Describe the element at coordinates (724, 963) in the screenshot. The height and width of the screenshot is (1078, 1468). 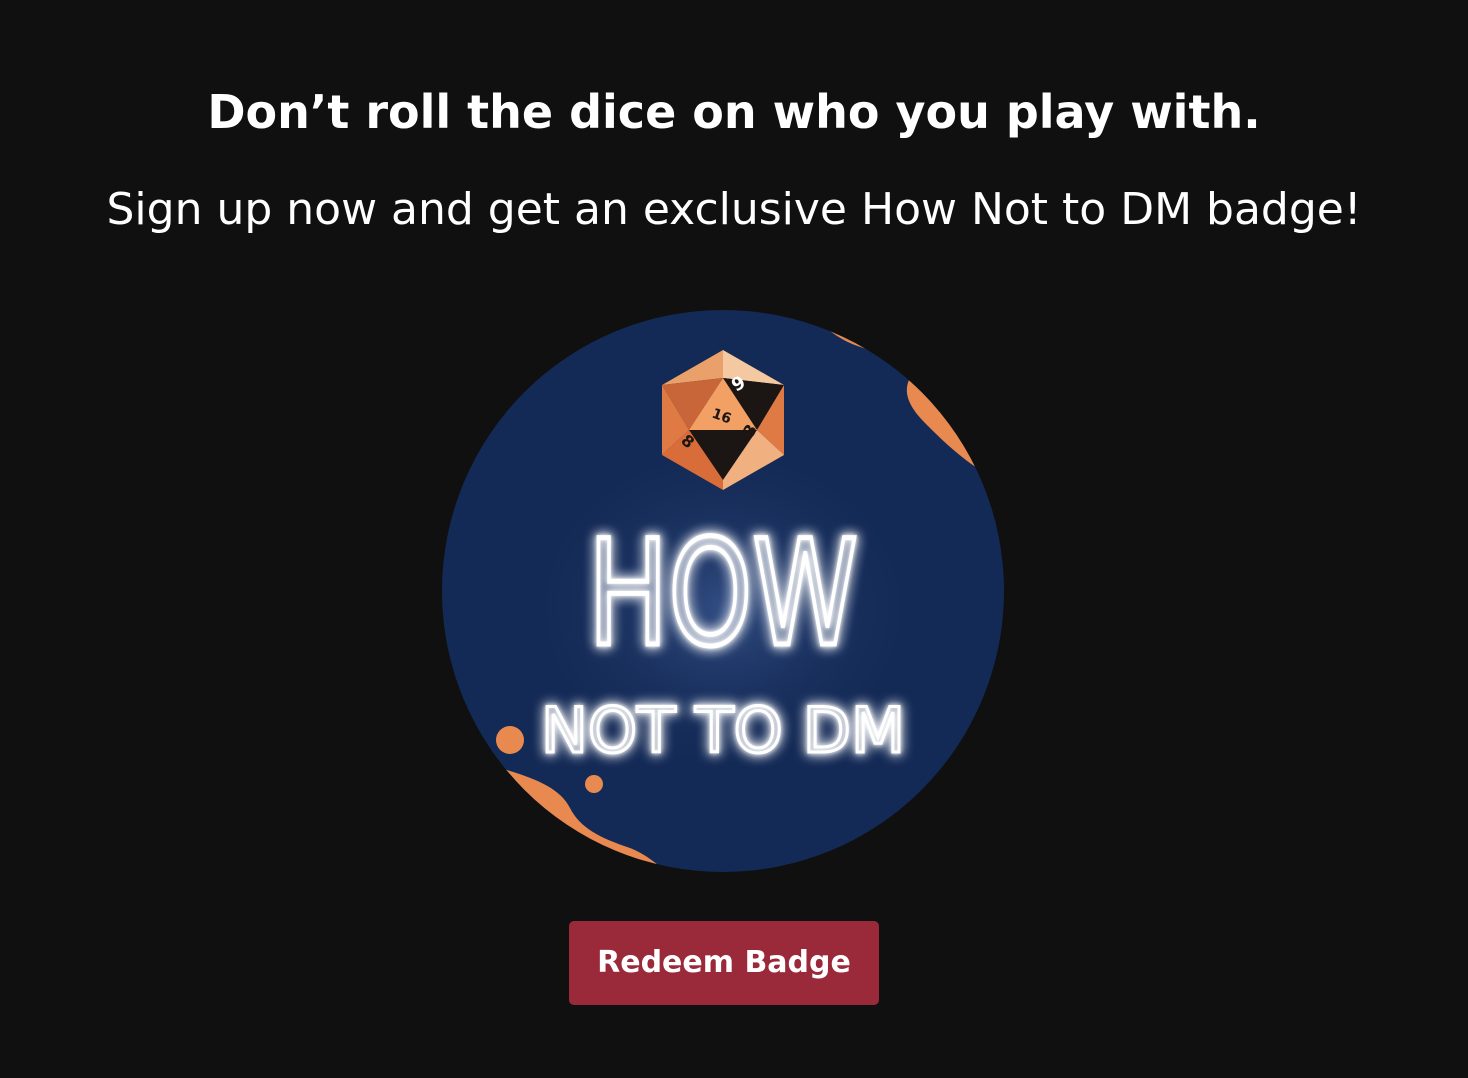
I see `redeem-badge-button: Redeem Badge` at that location.